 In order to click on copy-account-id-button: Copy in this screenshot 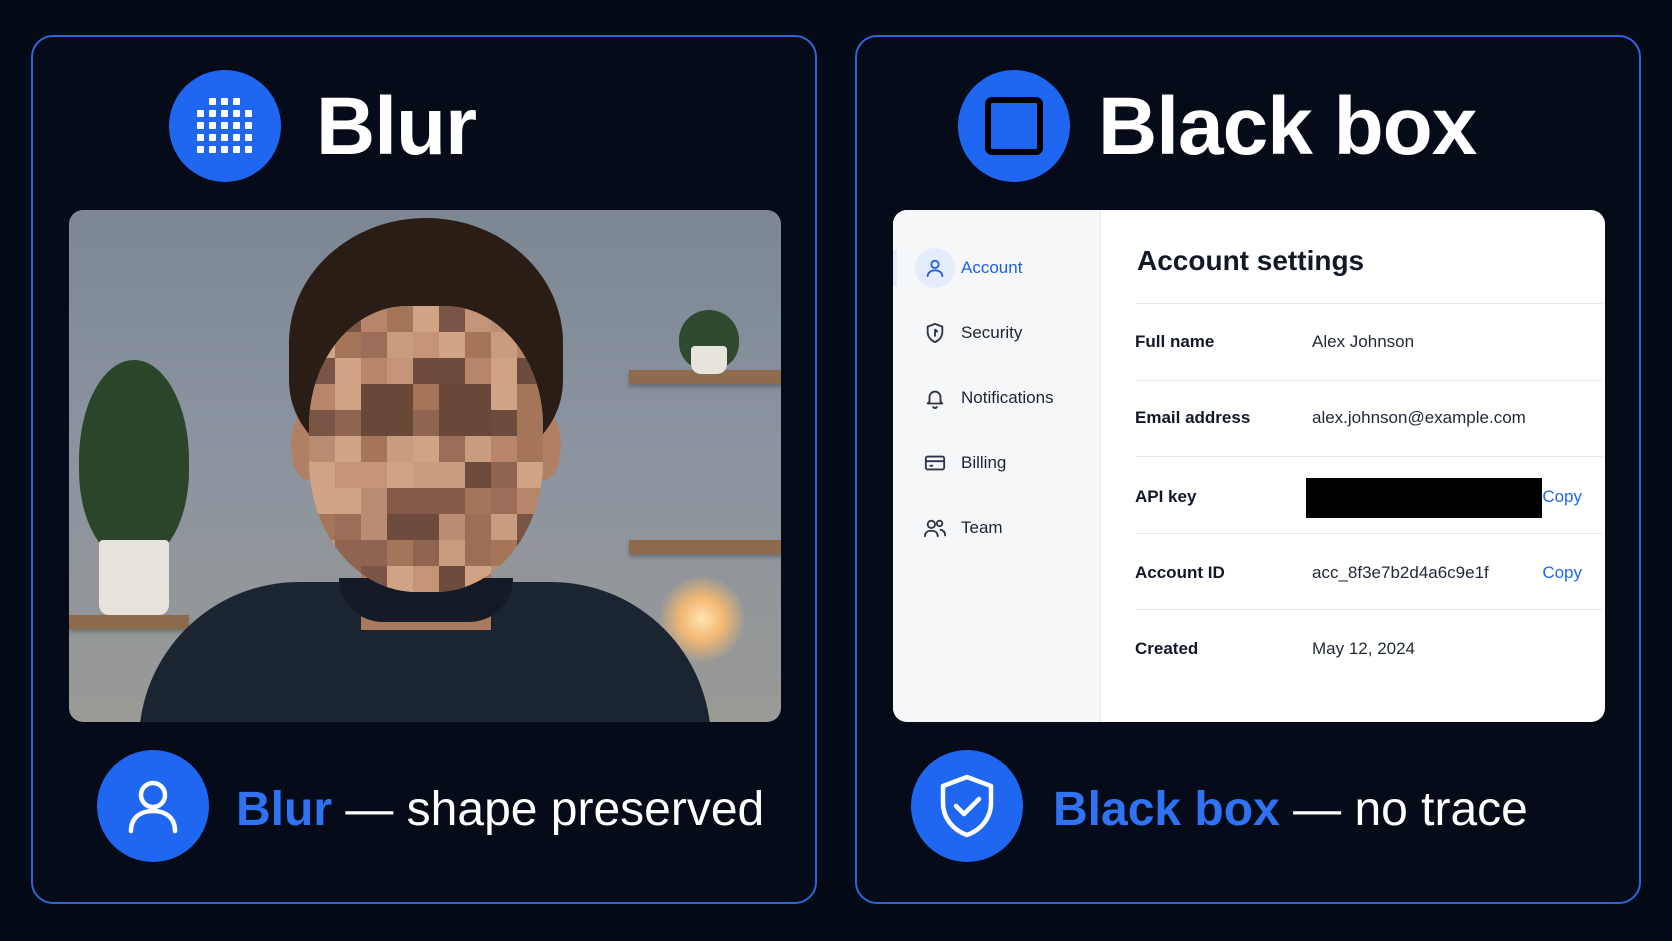, I will do `click(1562, 573)`.